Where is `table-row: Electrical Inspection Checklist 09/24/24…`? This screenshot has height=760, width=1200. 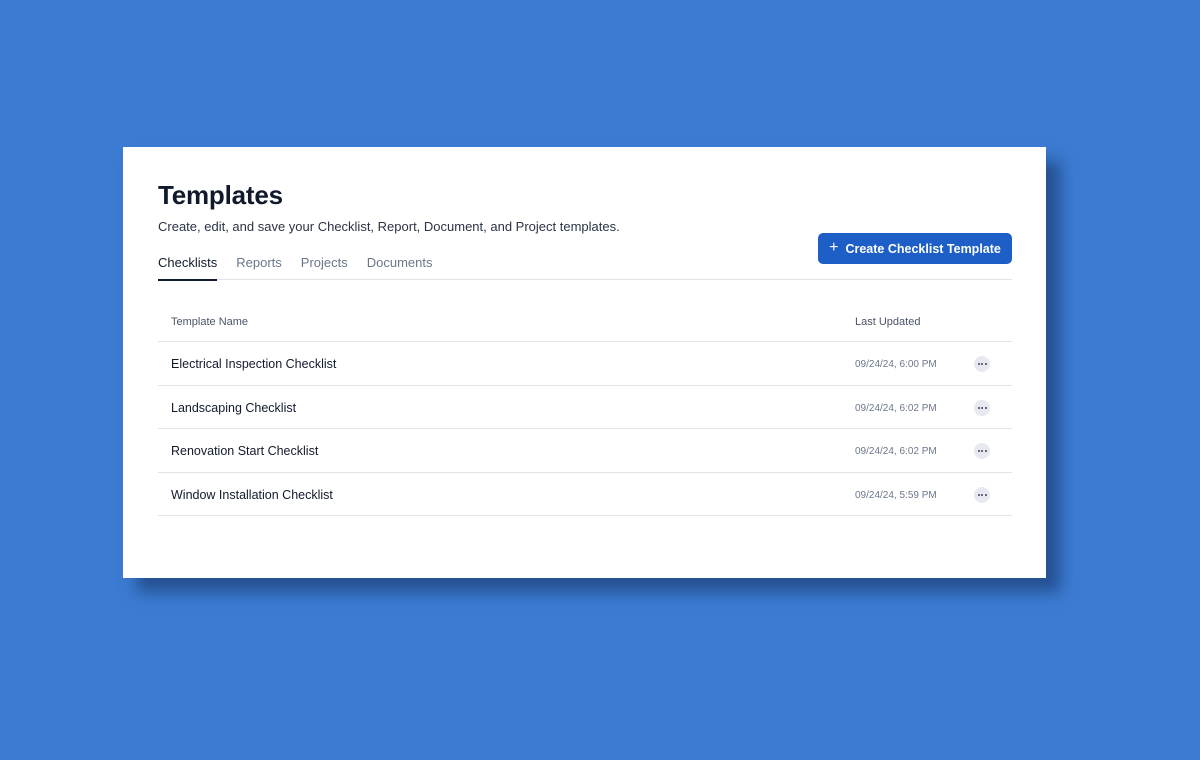
table-row: Electrical Inspection Checklist 09/24/24… is located at coordinates (585, 364).